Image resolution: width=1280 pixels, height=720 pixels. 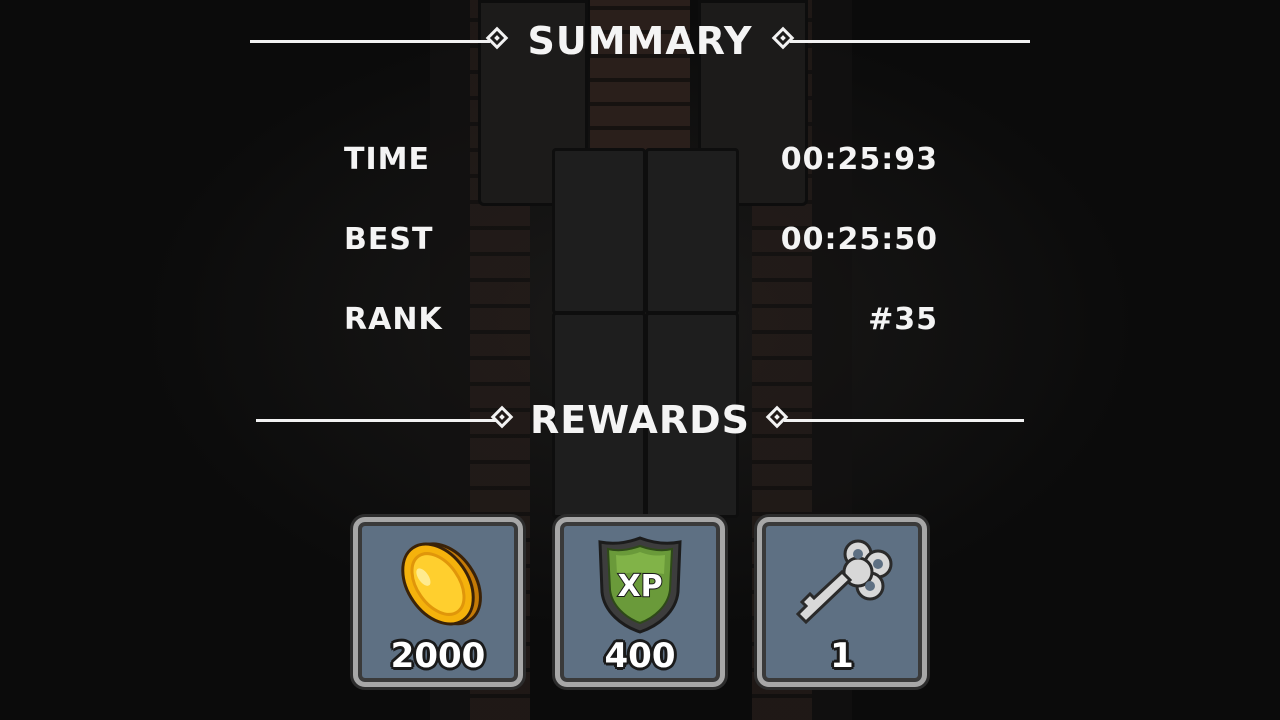 What do you see at coordinates (438, 584) in the screenshot?
I see `gold-coin-icon` at bounding box center [438, 584].